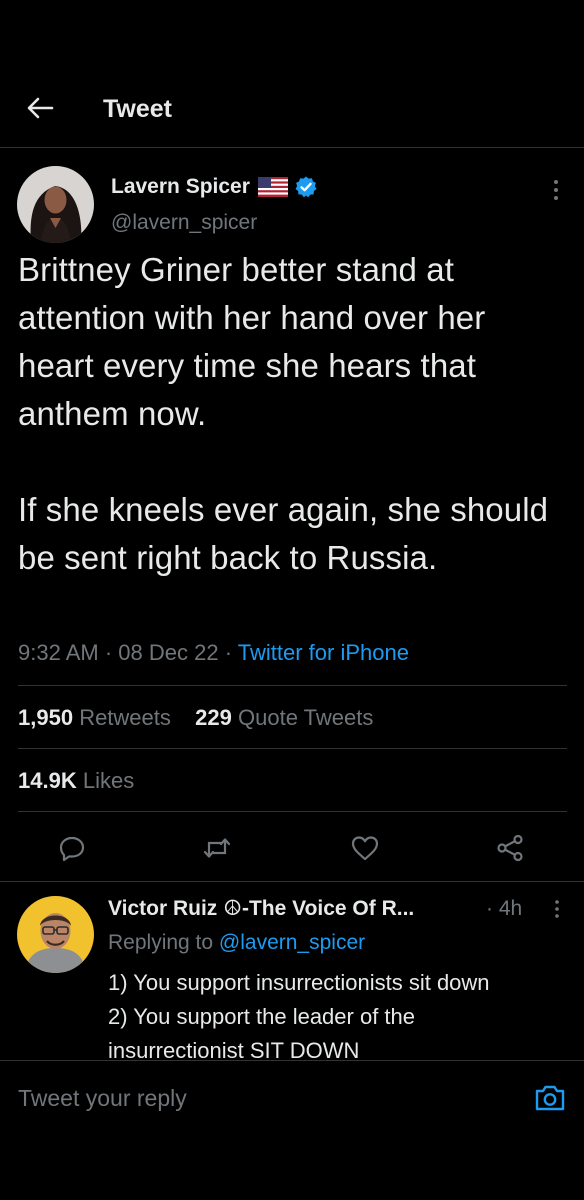 The image size is (584, 1200). Describe the element at coordinates (306, 187) in the screenshot. I see `verified-icon` at that location.